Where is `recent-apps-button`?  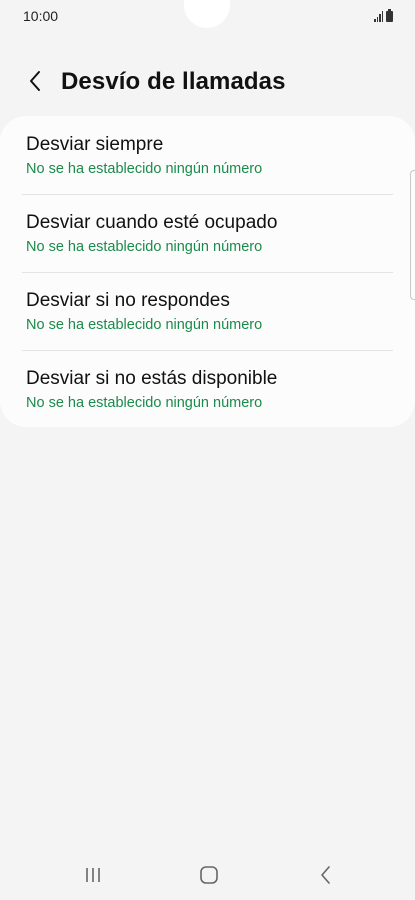
recent-apps-button is located at coordinates (93, 875).